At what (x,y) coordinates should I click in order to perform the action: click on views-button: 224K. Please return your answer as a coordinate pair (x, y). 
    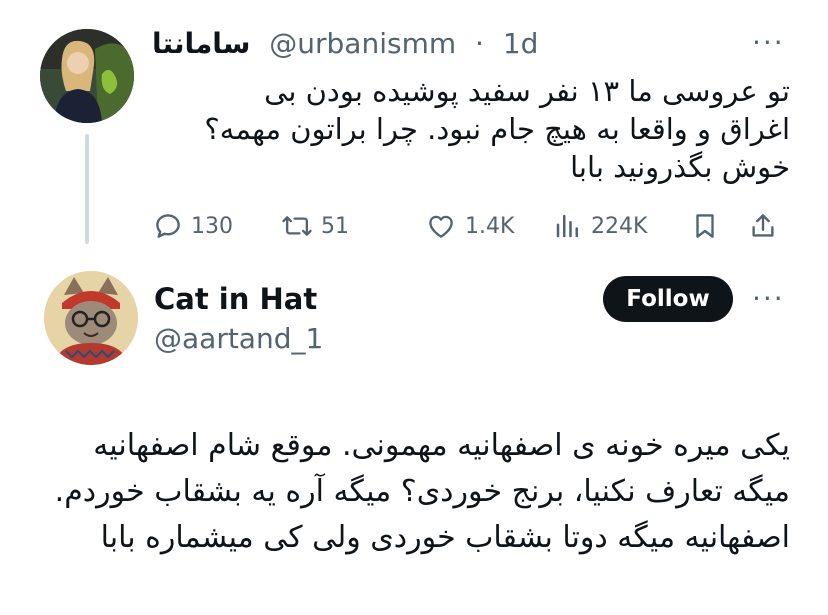
    Looking at the image, I should click on (600, 226).